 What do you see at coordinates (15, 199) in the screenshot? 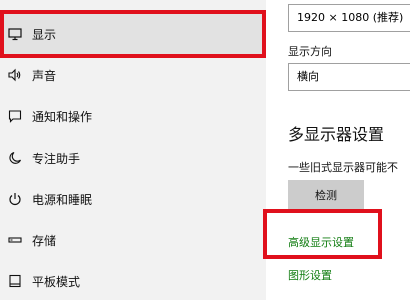
I see `power-icon` at bounding box center [15, 199].